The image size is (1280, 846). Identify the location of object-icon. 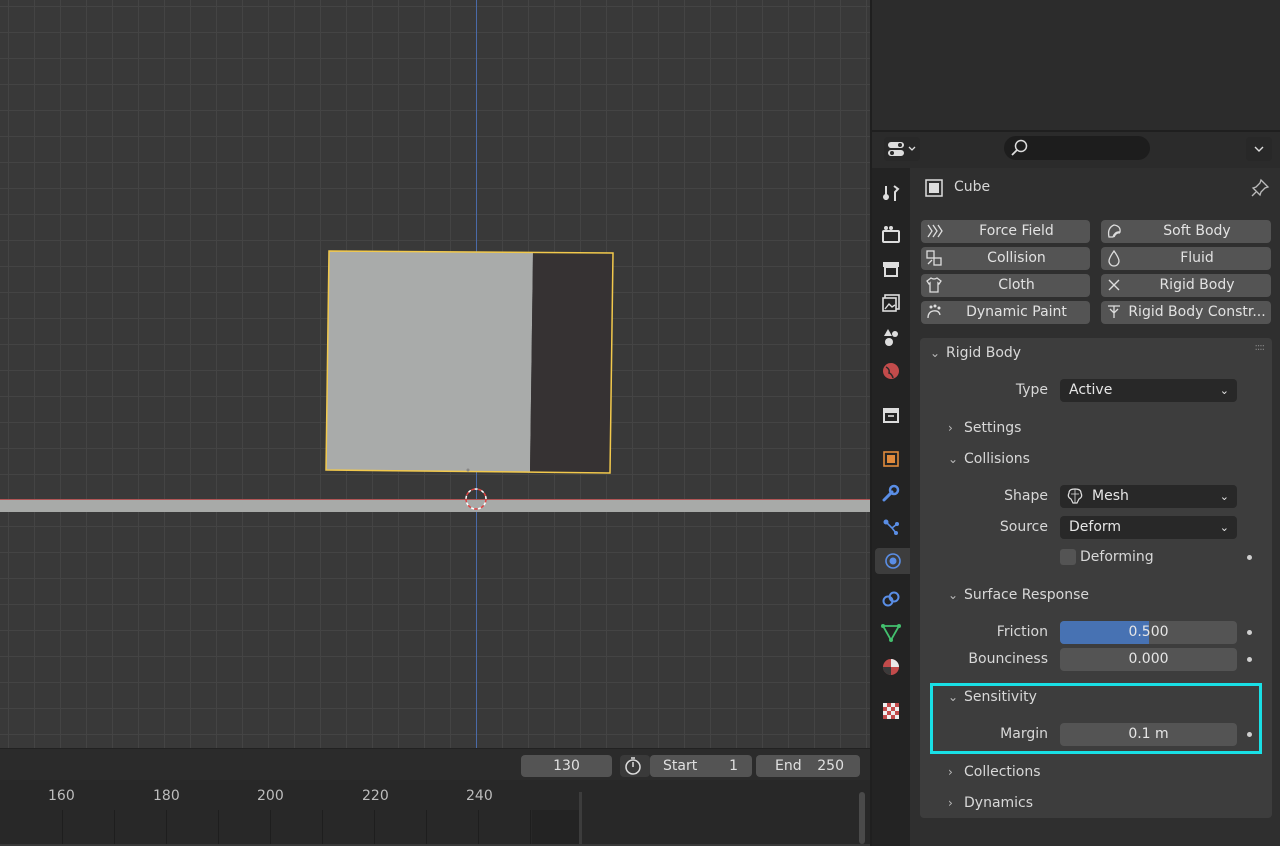
(934, 188).